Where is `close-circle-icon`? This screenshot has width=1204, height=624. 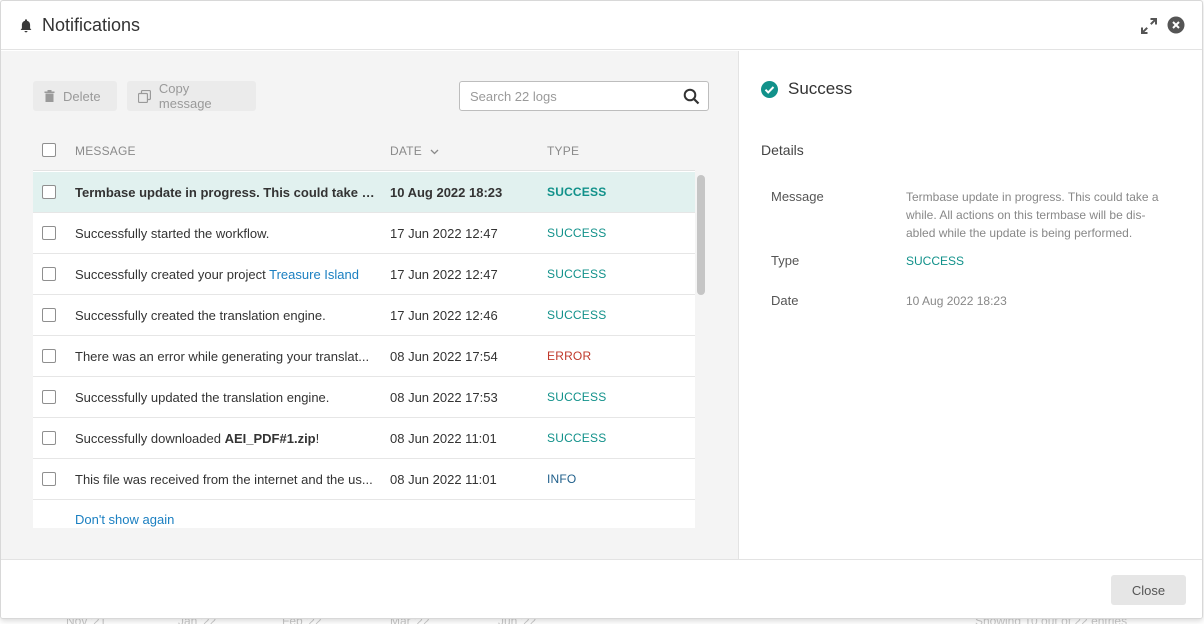 close-circle-icon is located at coordinates (1176, 25).